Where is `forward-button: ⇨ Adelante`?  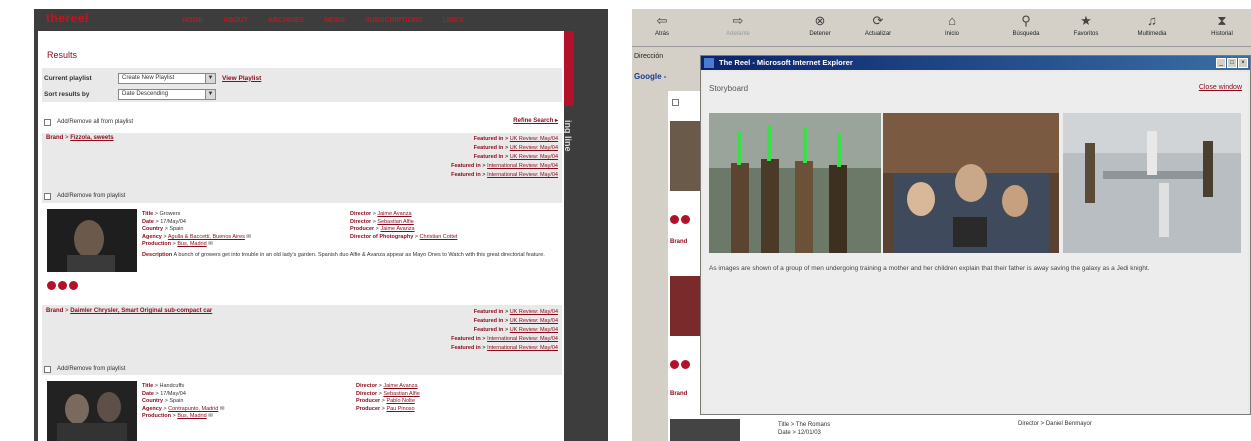 forward-button: ⇨ Adelante is located at coordinates (738, 24).